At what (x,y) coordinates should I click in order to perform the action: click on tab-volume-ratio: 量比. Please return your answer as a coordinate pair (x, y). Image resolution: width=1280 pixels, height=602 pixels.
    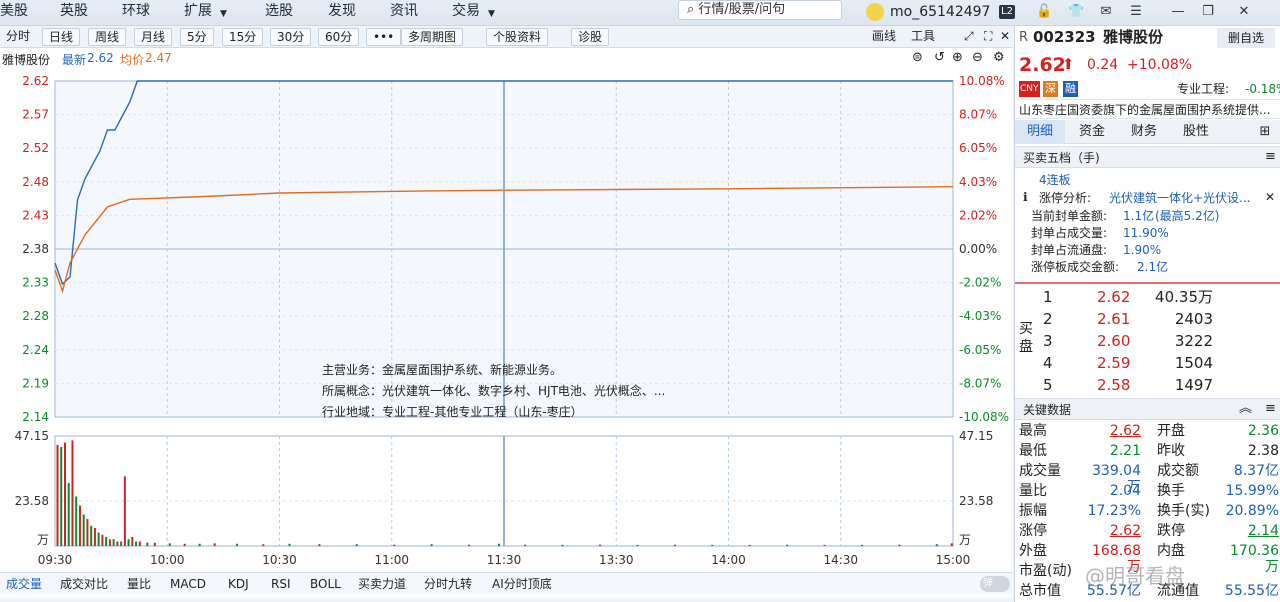
    Looking at the image, I should click on (139, 584).